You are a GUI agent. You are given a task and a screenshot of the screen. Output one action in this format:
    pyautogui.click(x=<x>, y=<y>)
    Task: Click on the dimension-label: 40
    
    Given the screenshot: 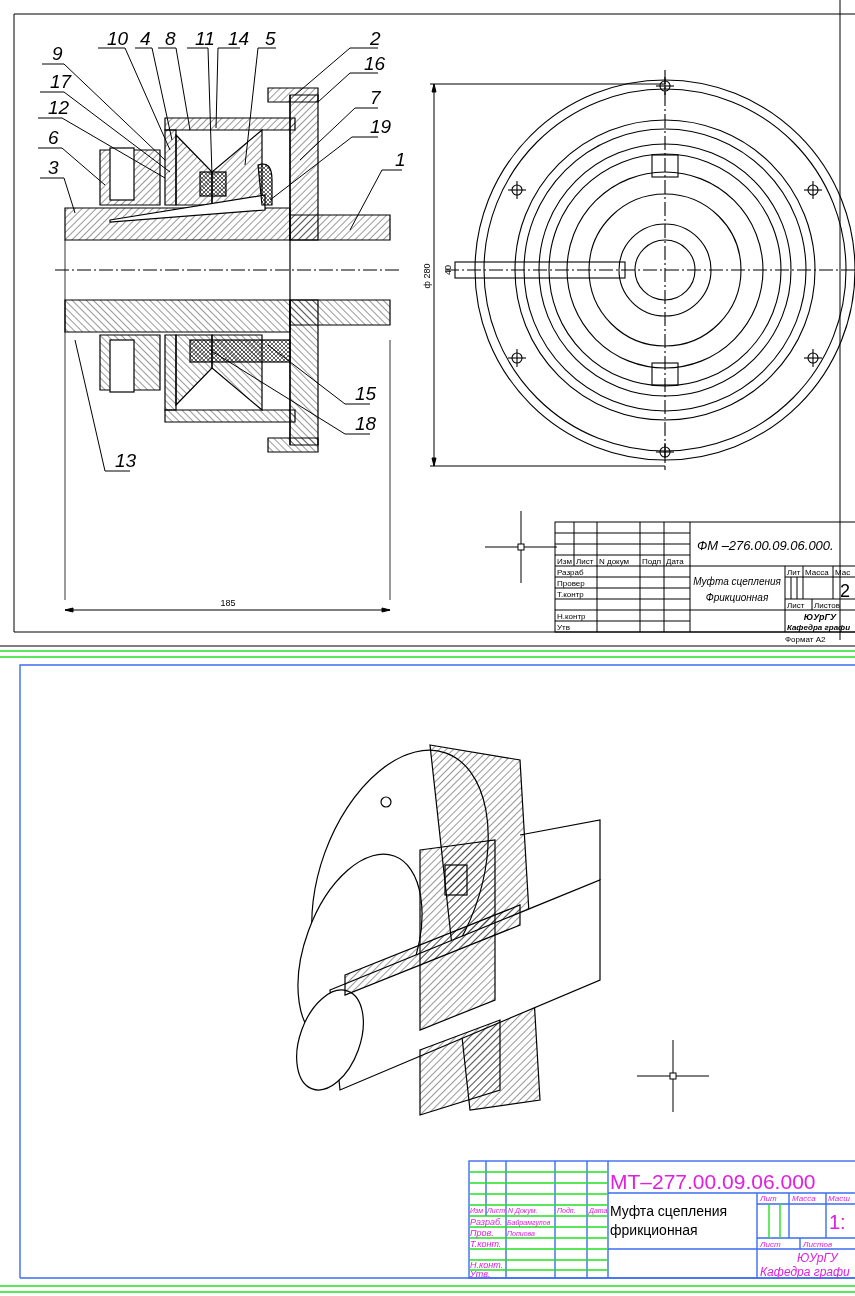 What is the action you would take?
    pyautogui.click(x=448, y=270)
    